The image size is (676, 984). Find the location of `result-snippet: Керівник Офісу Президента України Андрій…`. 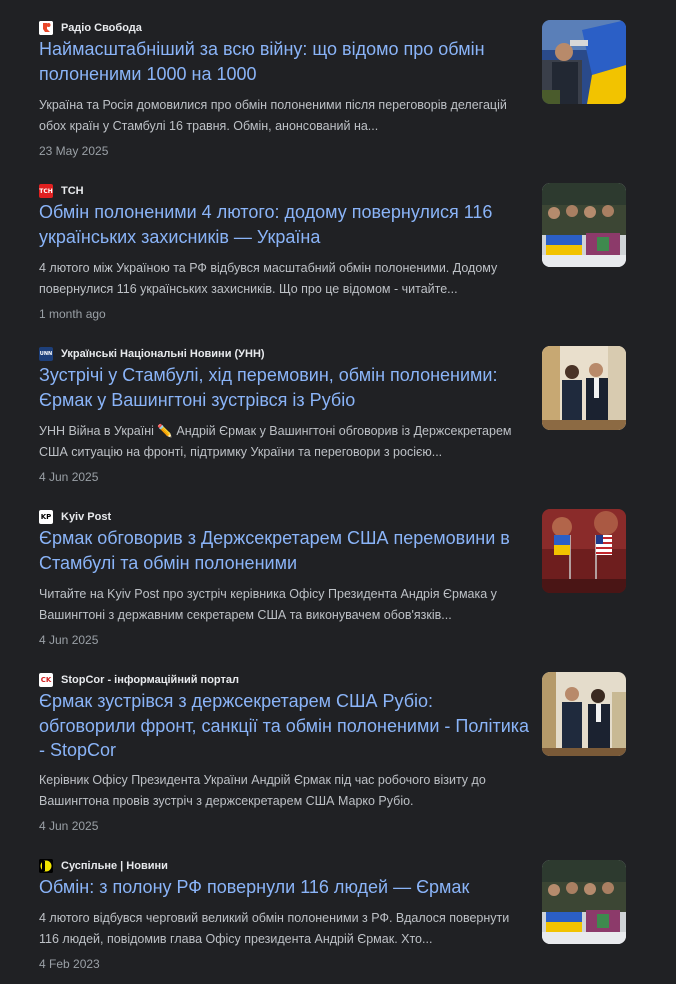

result-snippet: Керівник Офісу Президента України Андрій… is located at coordinates (262, 790).